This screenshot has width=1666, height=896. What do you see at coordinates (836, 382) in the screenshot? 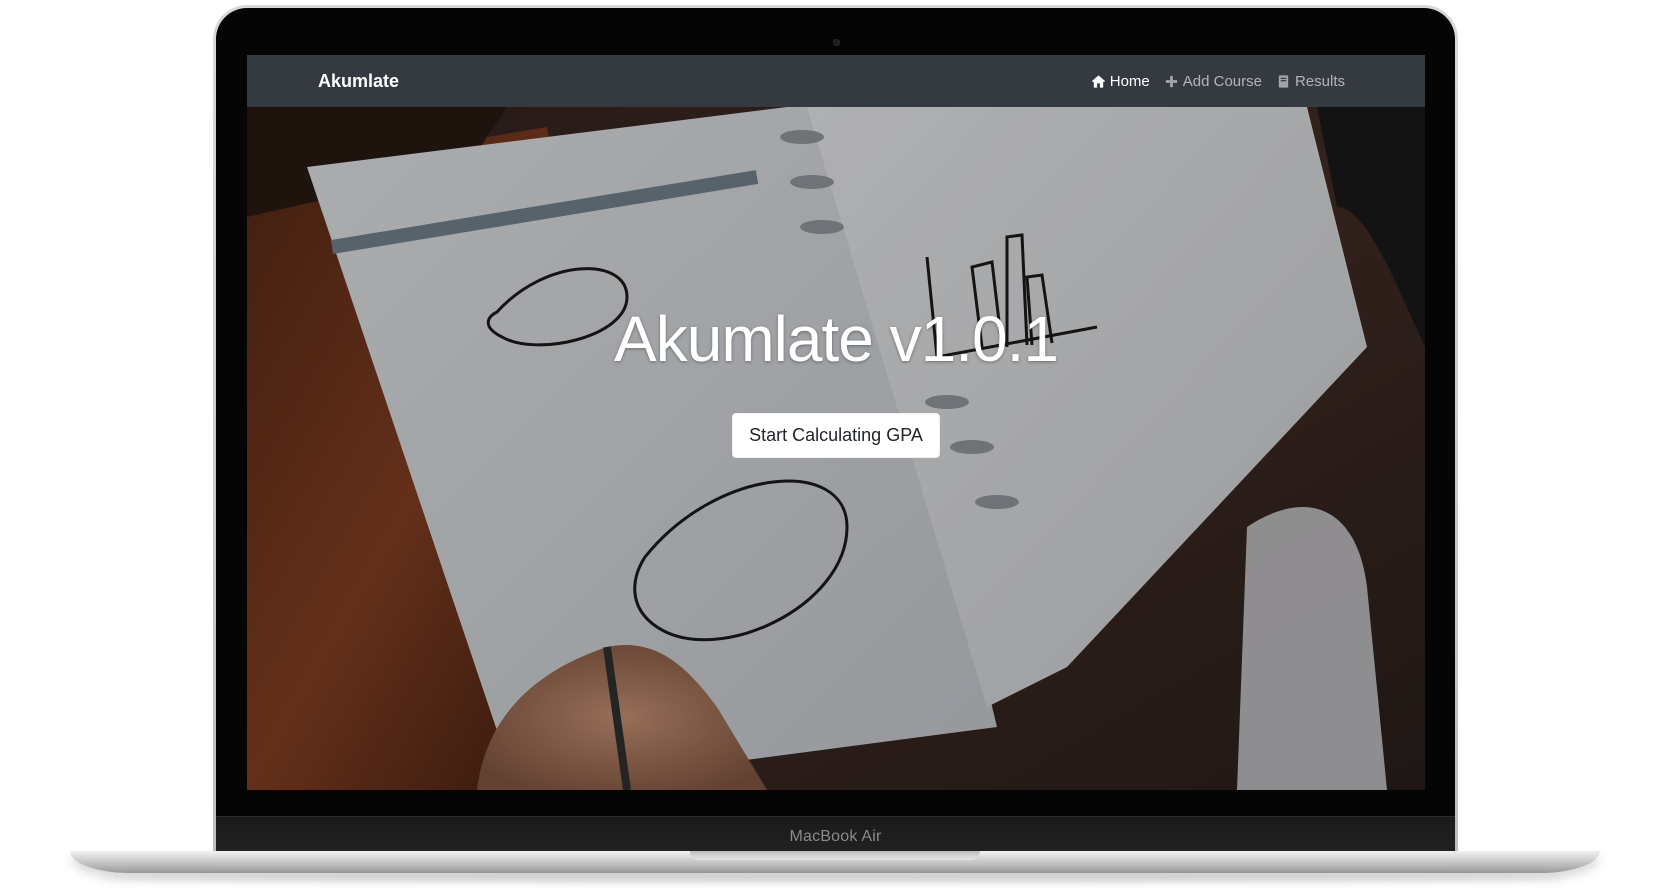
I see `hero-content: Akumlate v1.0.1 Start Calculating GPA` at bounding box center [836, 382].